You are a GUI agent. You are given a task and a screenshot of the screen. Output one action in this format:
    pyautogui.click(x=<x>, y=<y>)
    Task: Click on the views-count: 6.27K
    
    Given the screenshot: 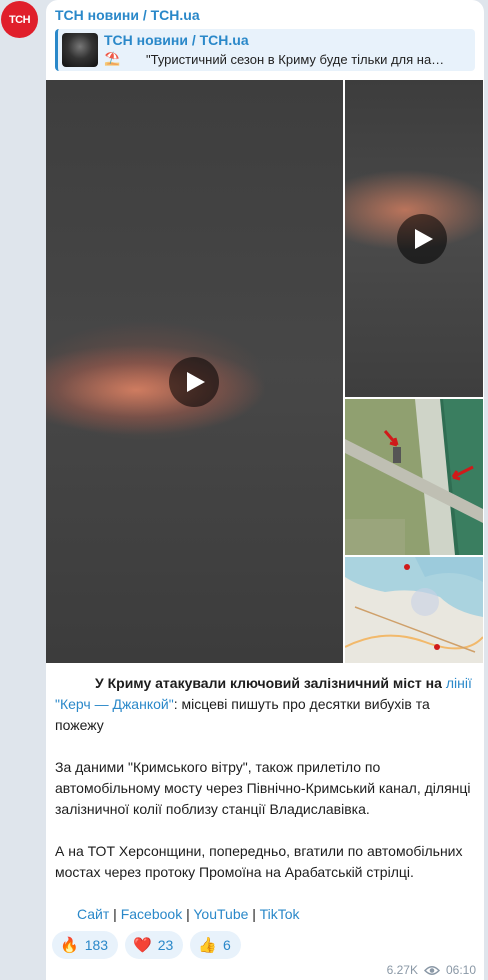 What is the action you would take?
    pyautogui.click(x=402, y=970)
    